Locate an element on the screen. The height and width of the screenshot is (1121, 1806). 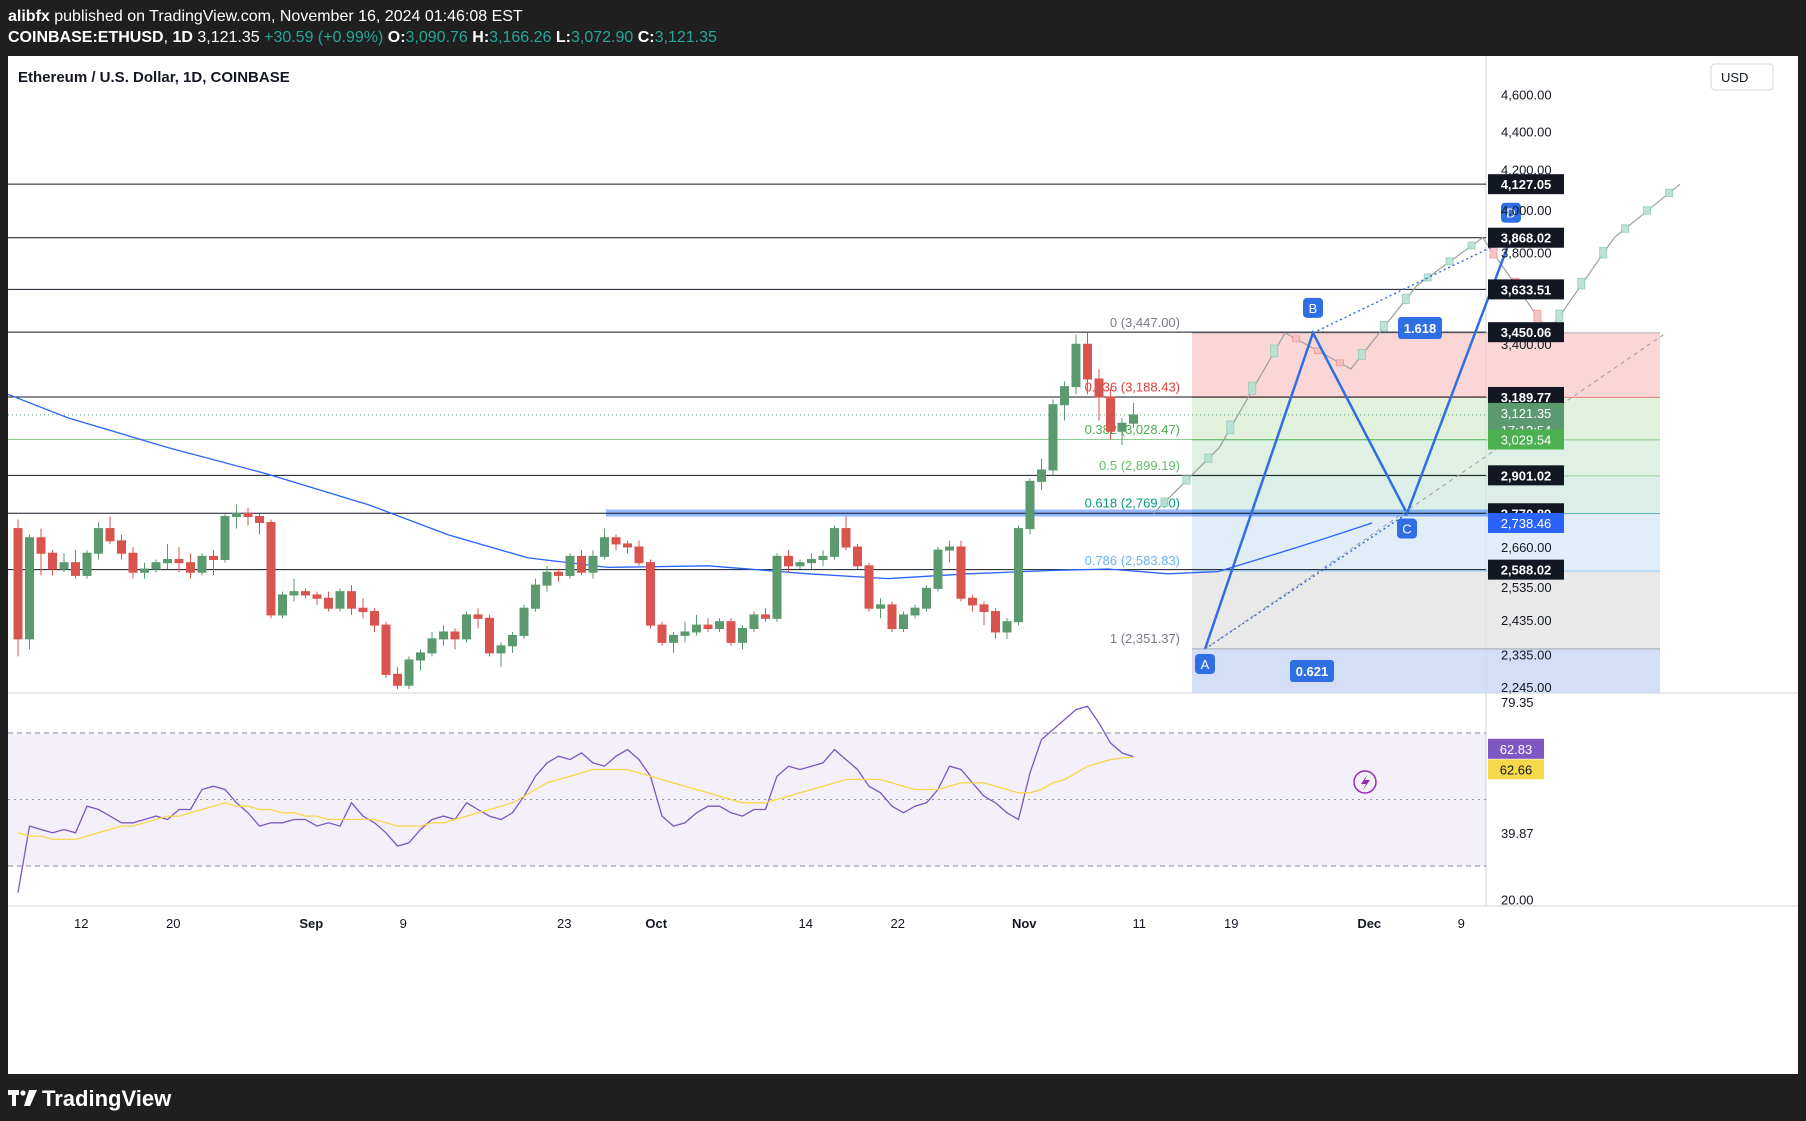
rsi-value-label: 62.83 is located at coordinates (1516, 749).